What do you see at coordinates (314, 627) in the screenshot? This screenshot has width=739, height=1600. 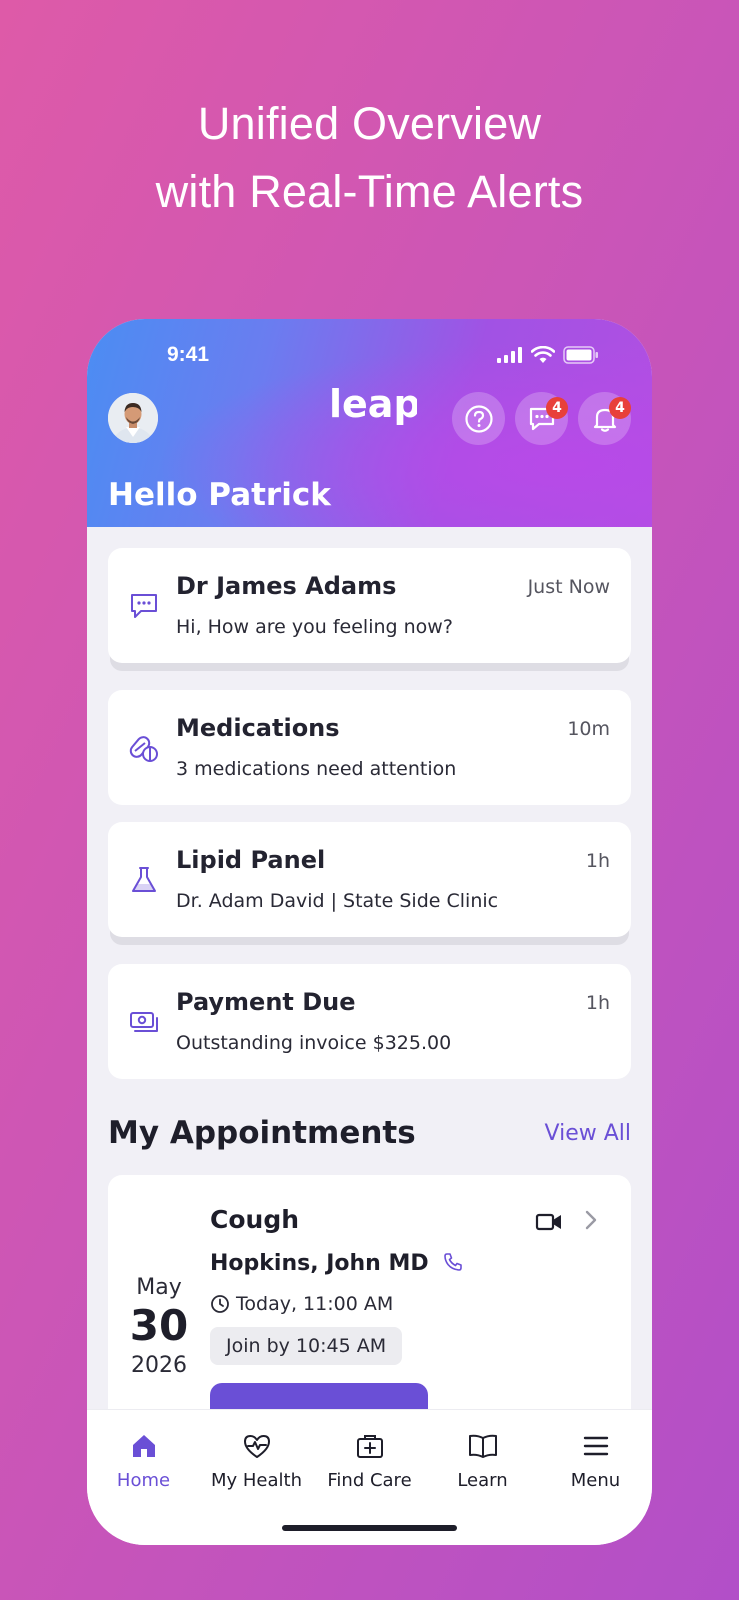 I see `alert-subtitle: Hi, How are you feeling now?` at bounding box center [314, 627].